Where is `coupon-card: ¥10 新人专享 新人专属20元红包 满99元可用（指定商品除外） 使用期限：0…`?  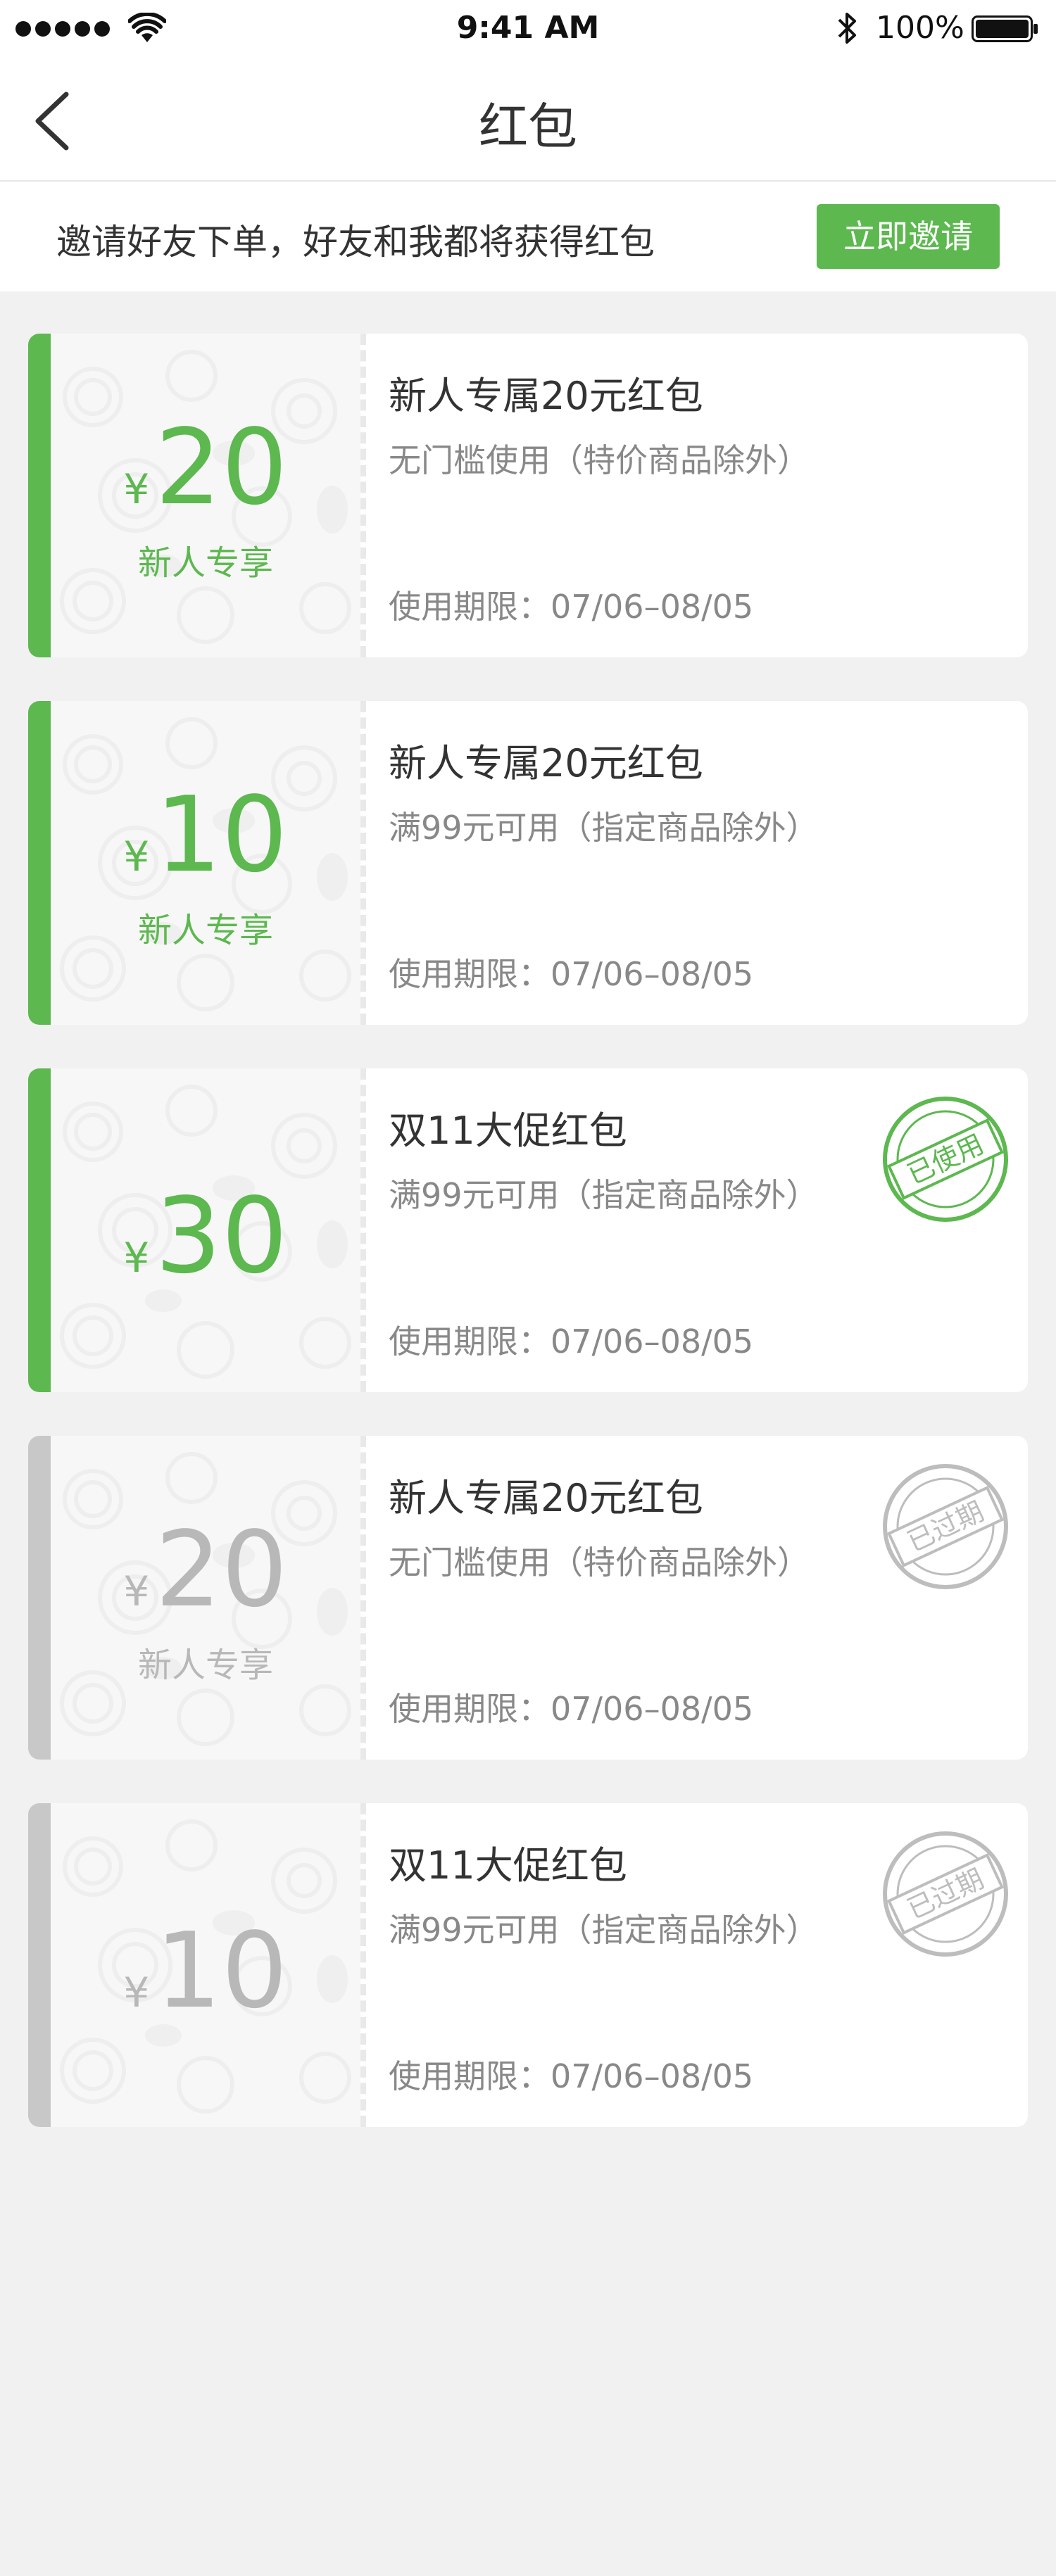 coupon-card: ¥10 新人专享 新人专属20元红包 满99元可用（指定商品除外） 使用期限：0… is located at coordinates (528, 863).